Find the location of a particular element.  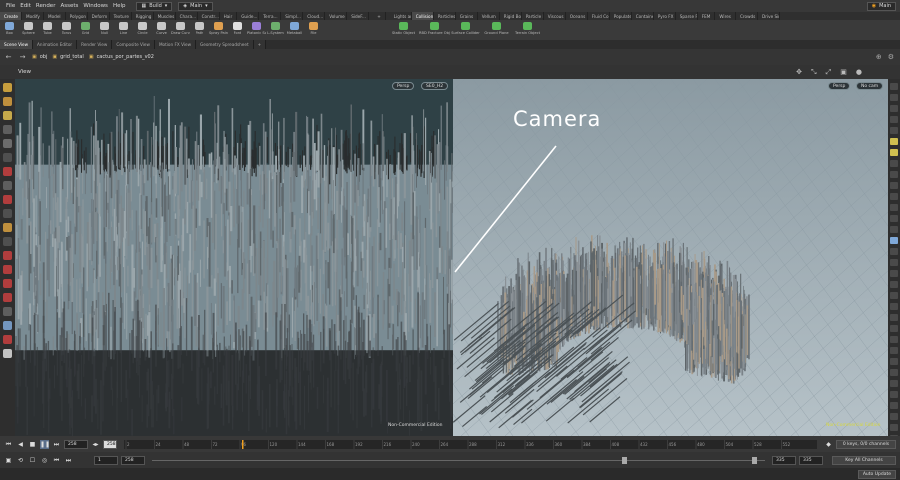

shelf-tab: Texture is located at coordinates (121, 16).